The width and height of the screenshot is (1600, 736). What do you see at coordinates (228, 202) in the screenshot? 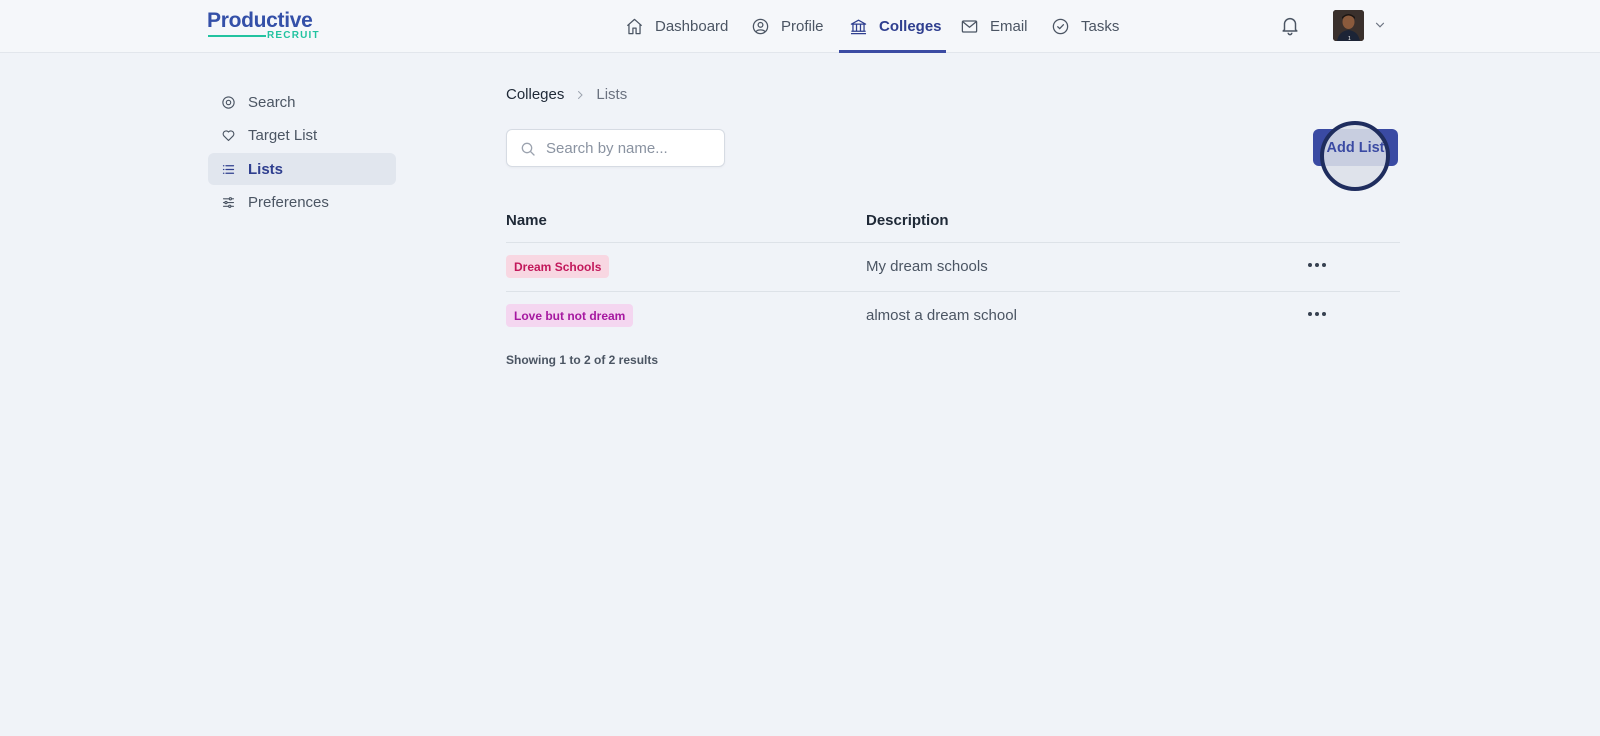
I see `sliders-icon` at bounding box center [228, 202].